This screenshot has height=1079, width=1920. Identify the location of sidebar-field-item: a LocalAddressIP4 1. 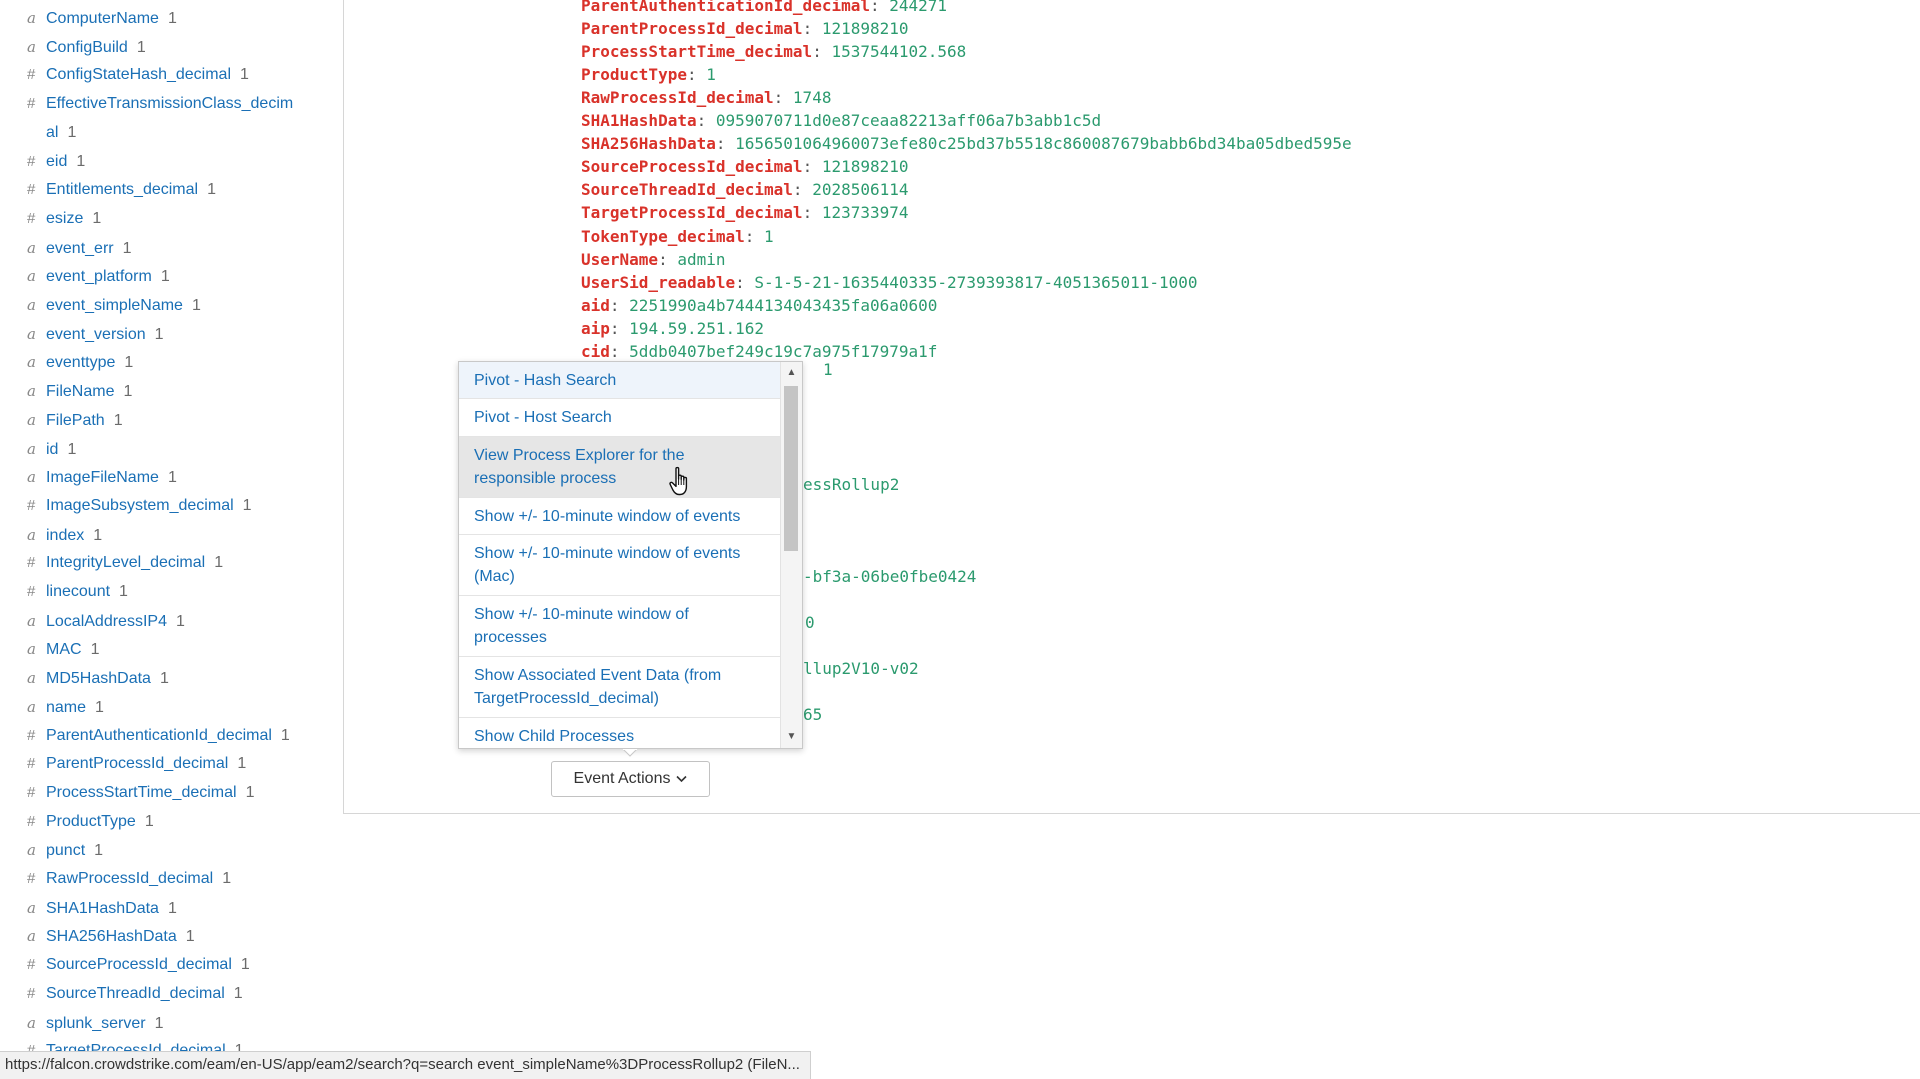
(106, 621).